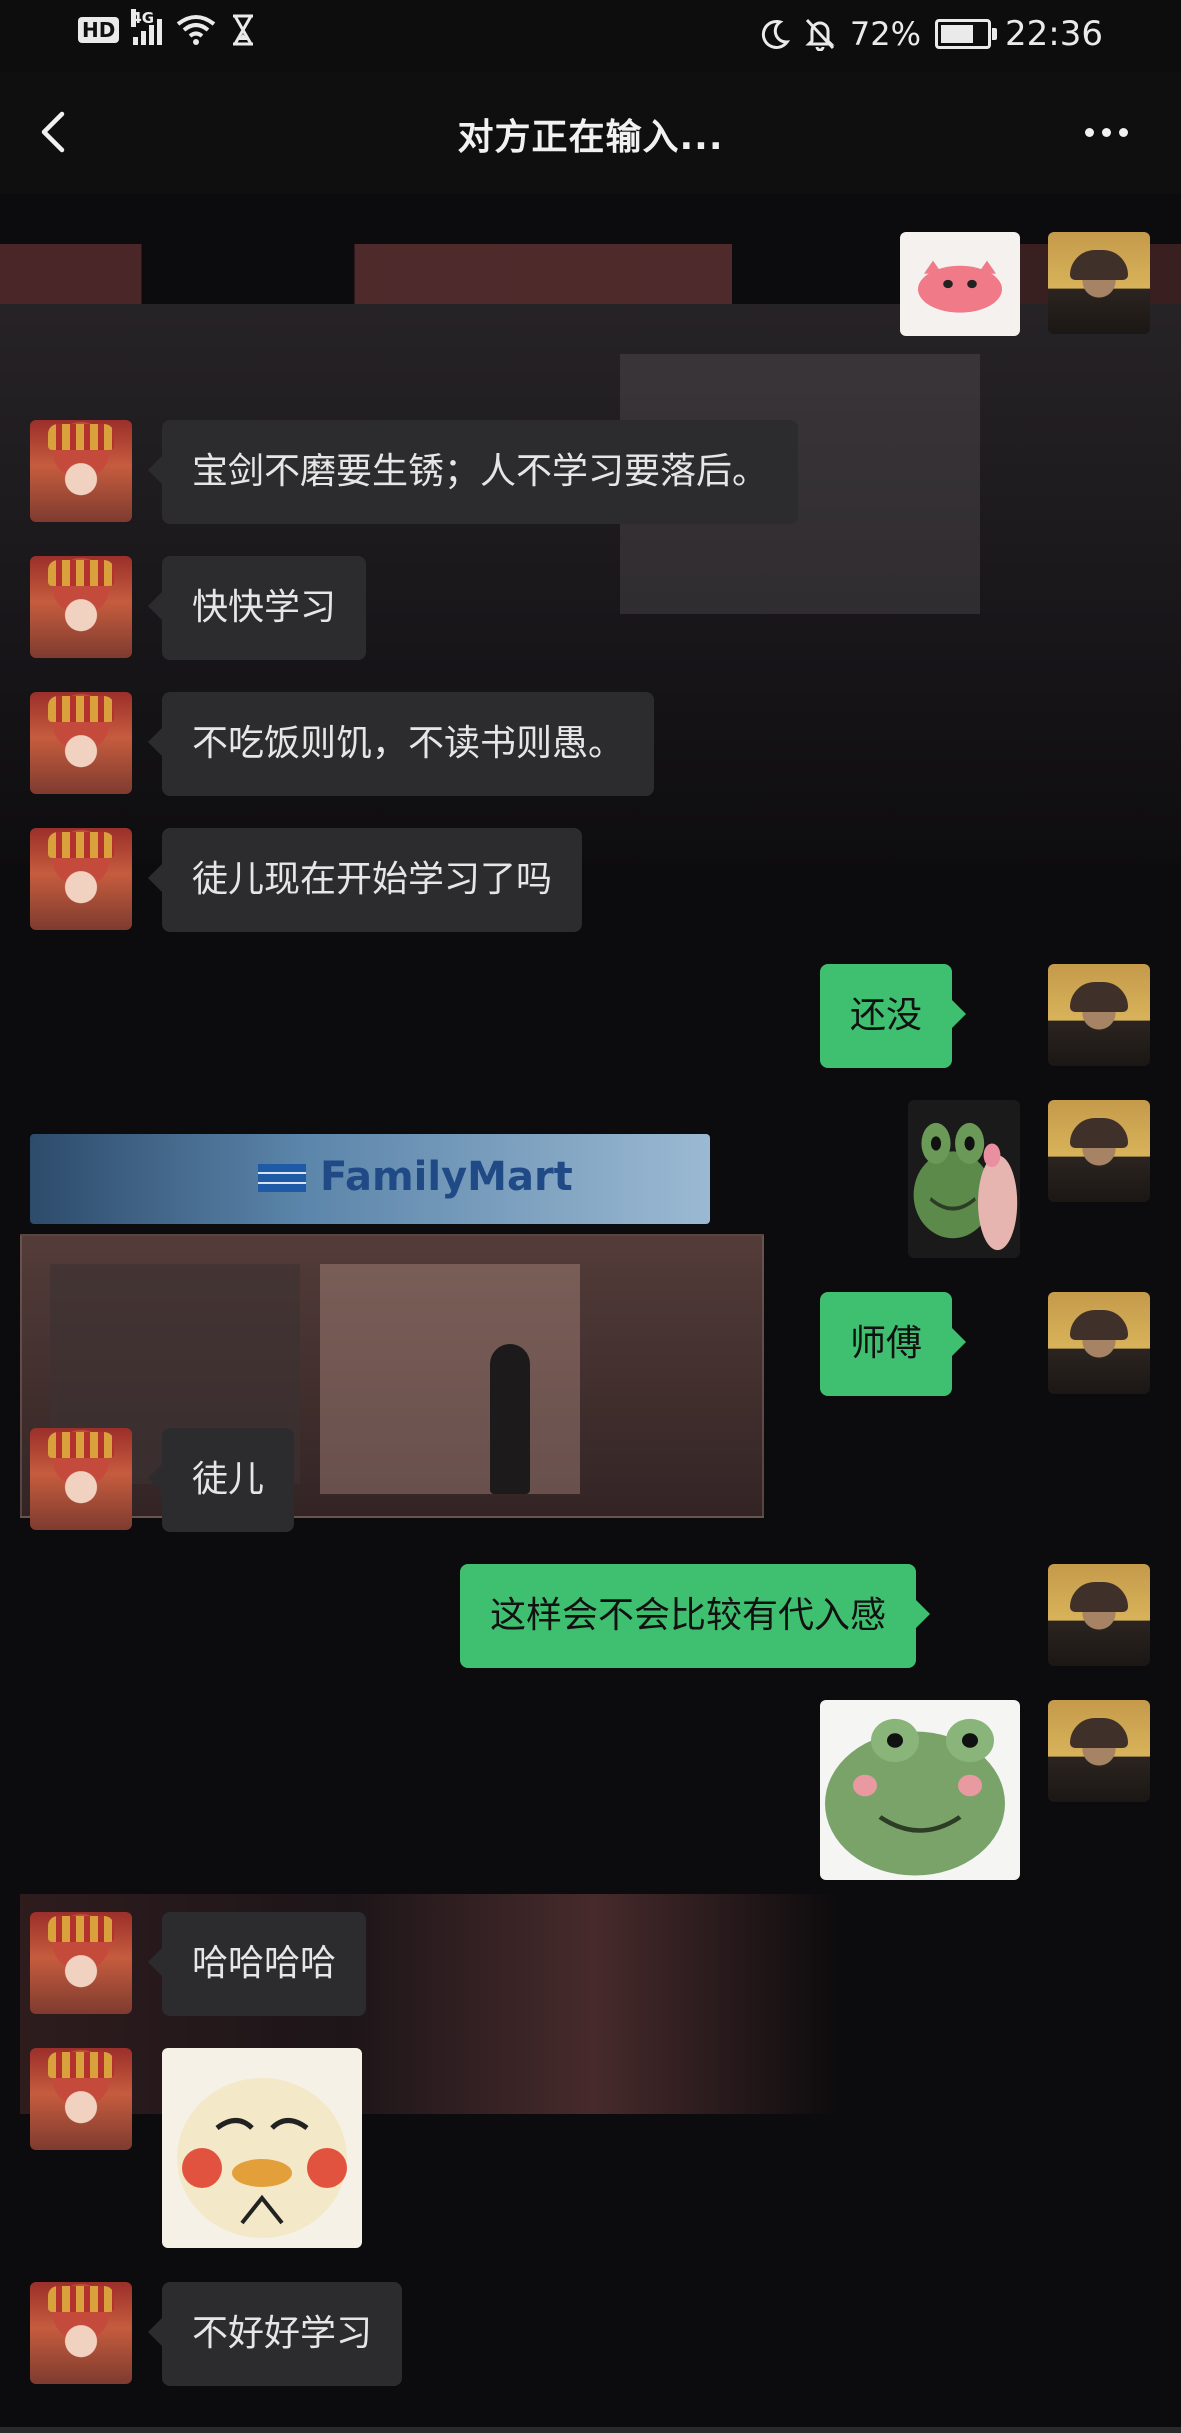  I want to click on incoming-message-bubble: 哈哈哈哈, so click(257, 1964).